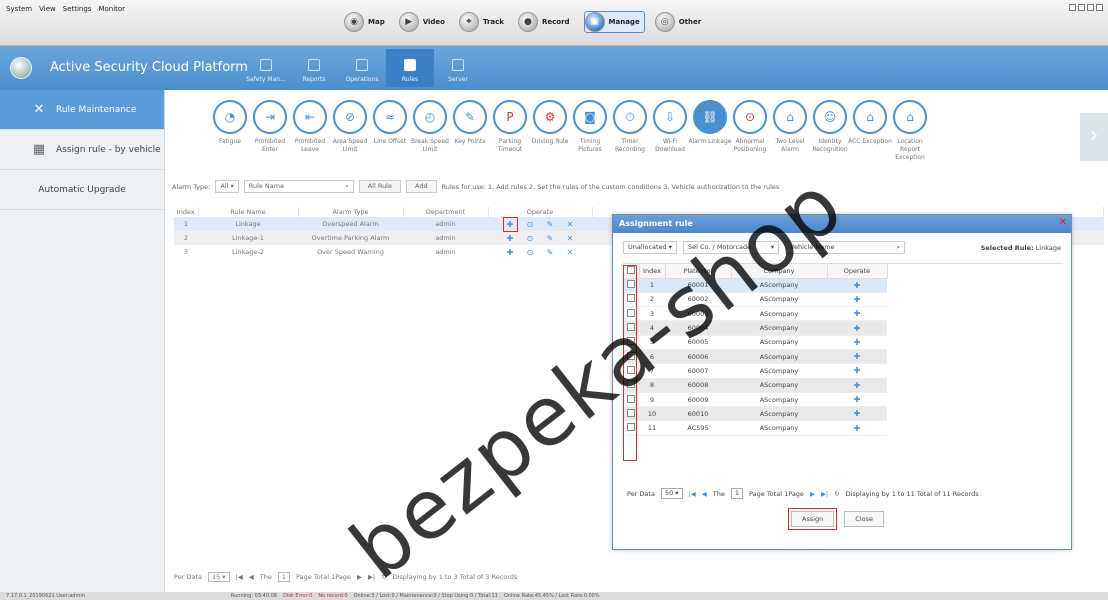 The height and width of the screenshot is (600, 1108). Describe the element at coordinates (812, 519) in the screenshot. I see `assign-button: Assign` at that location.